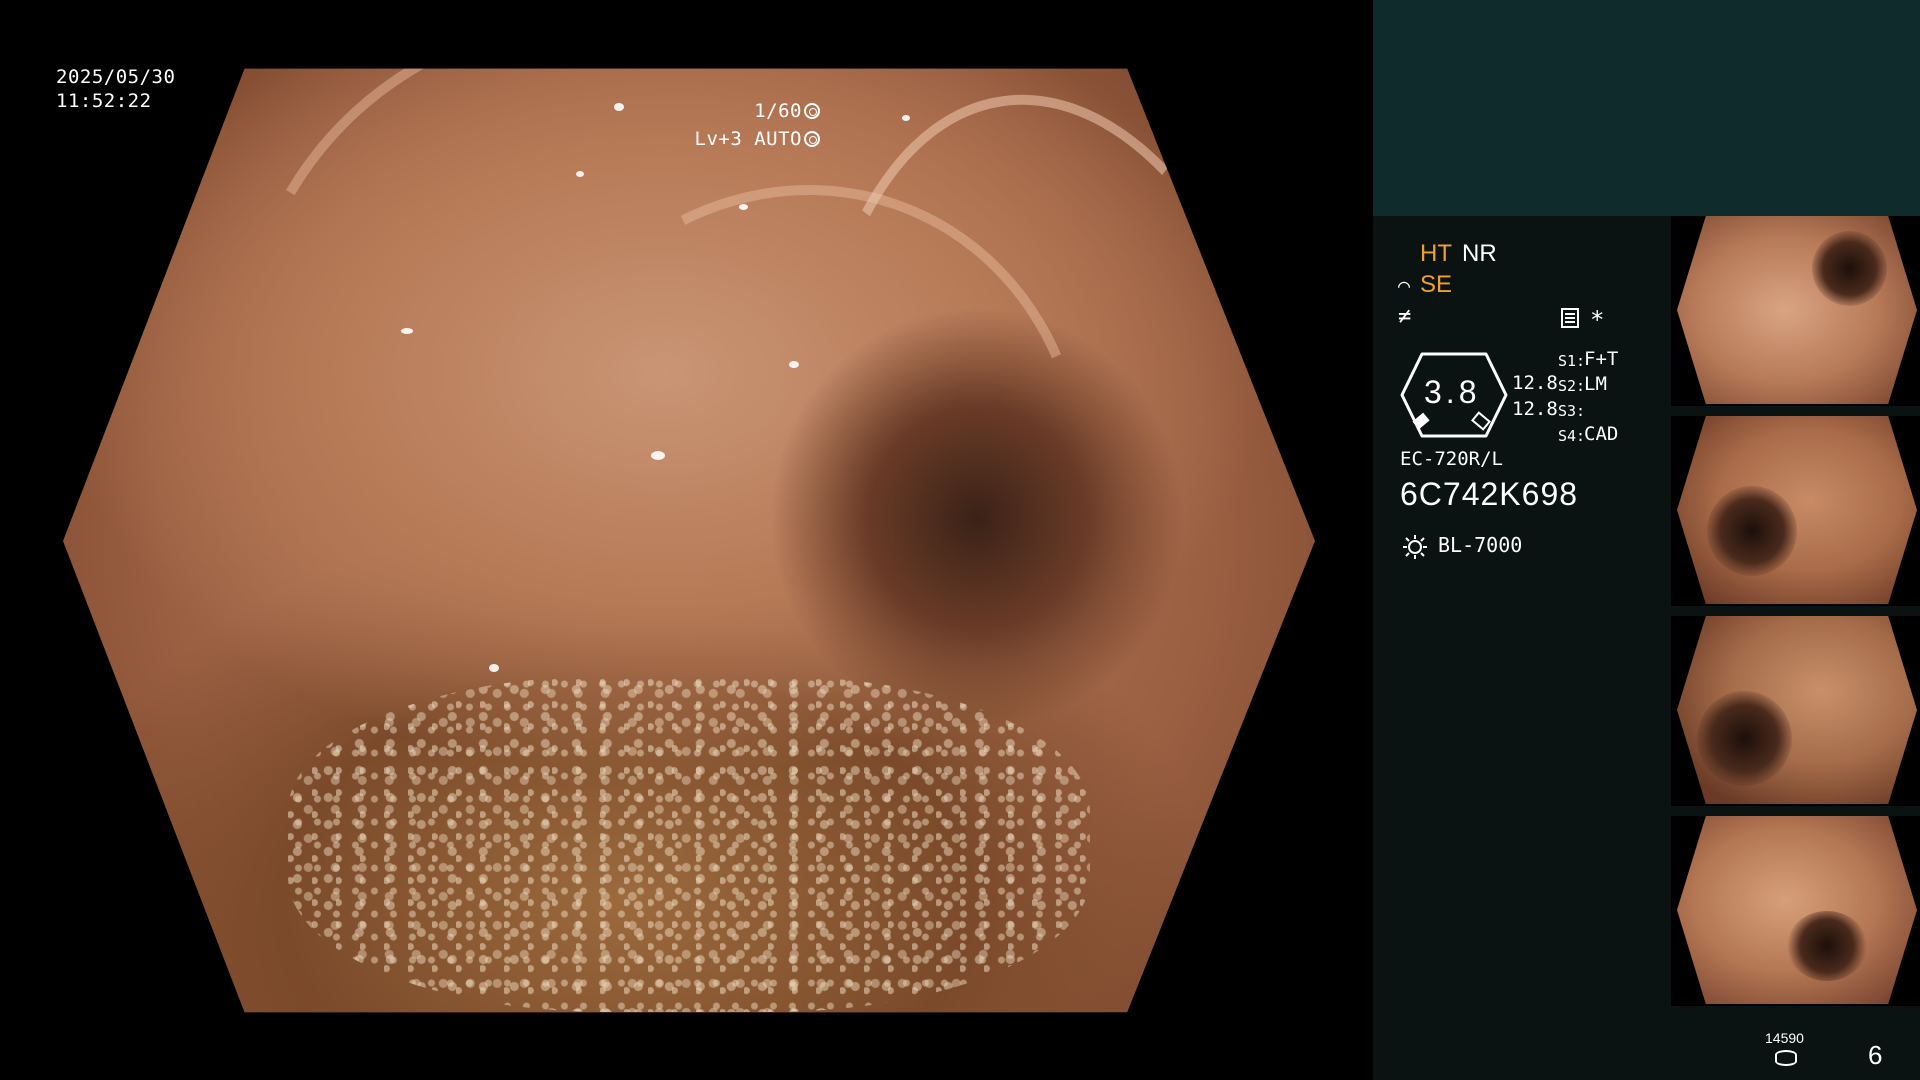  What do you see at coordinates (1570, 318) in the screenshot?
I see `document-icon` at bounding box center [1570, 318].